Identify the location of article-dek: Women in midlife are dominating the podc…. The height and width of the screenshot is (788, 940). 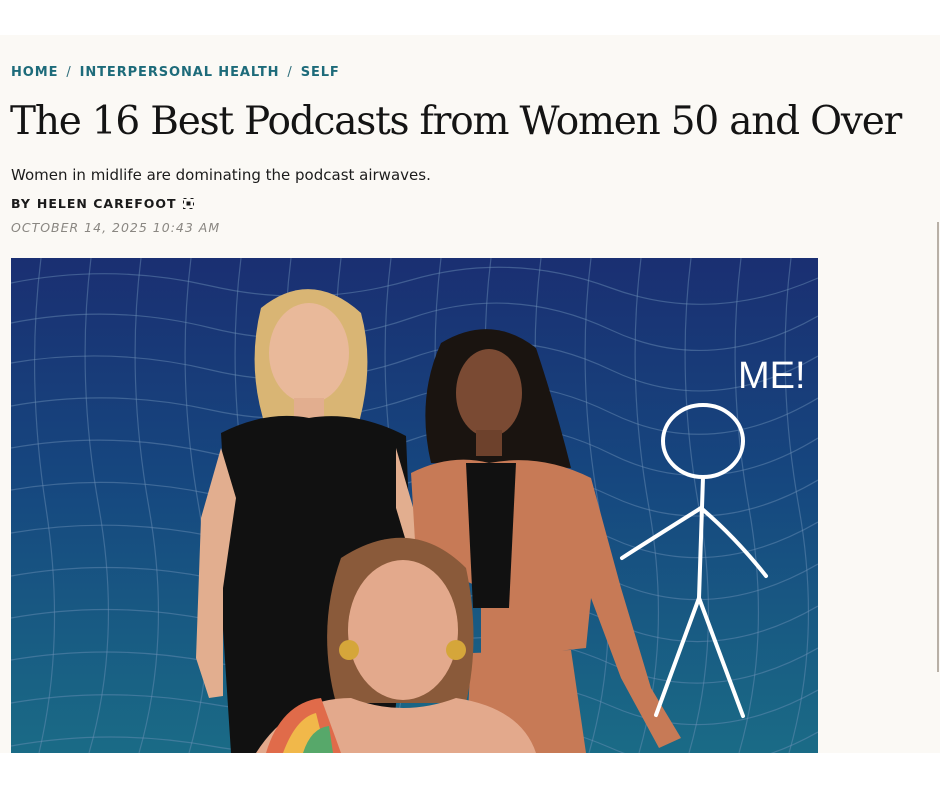
(221, 175).